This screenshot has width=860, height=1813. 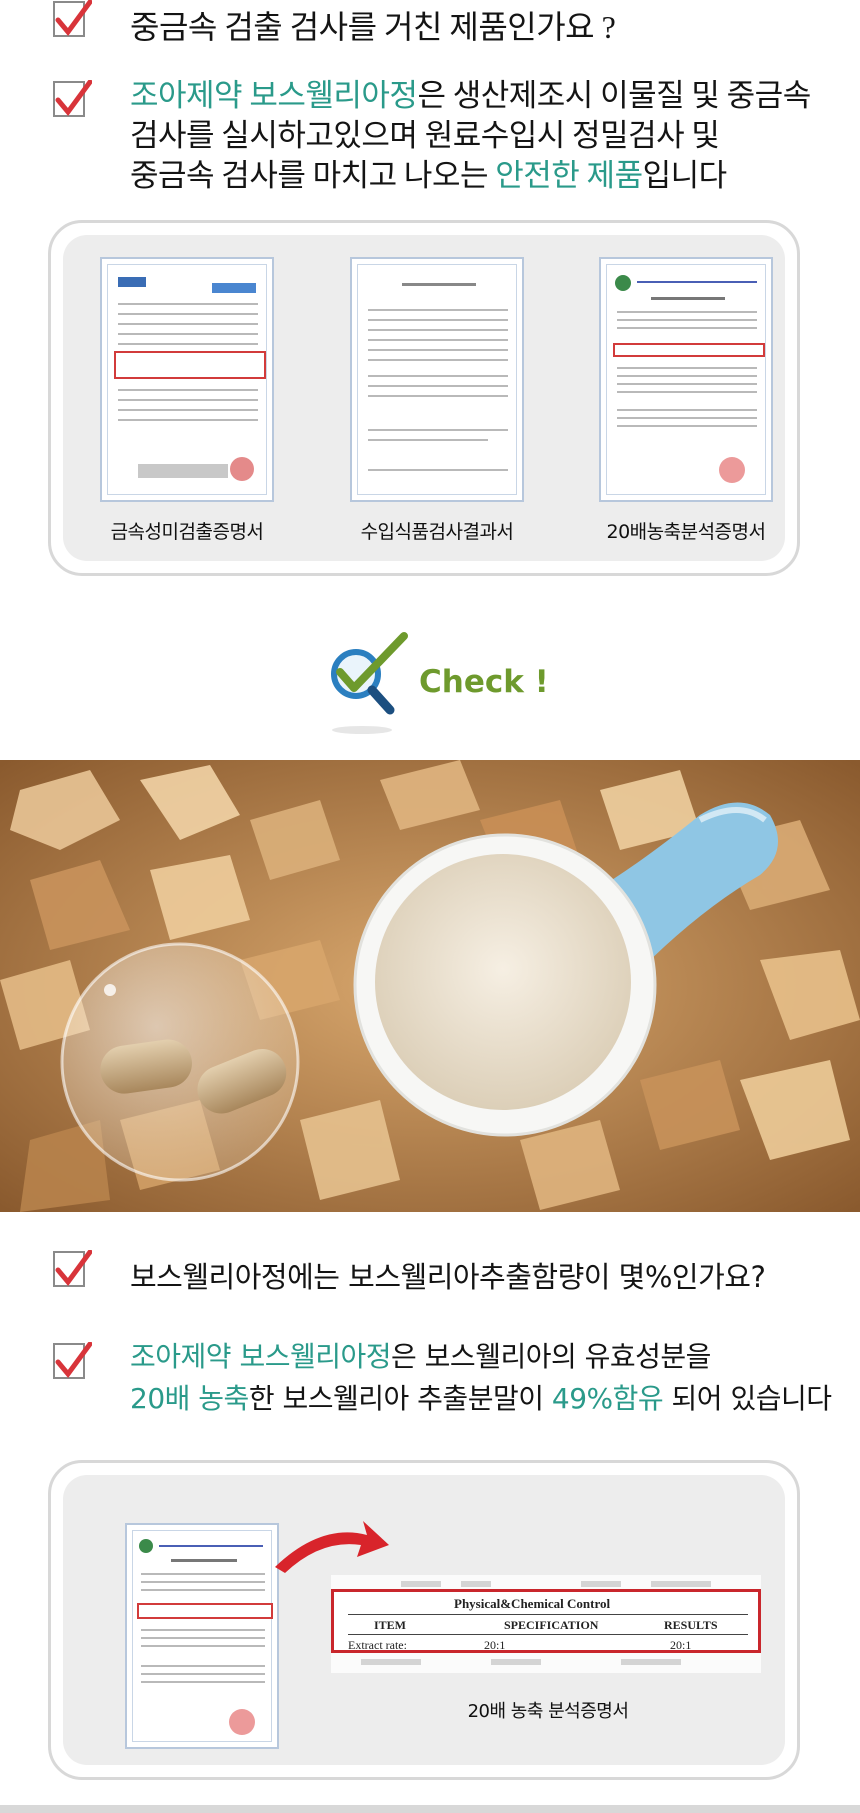 What do you see at coordinates (187, 532) in the screenshot?
I see `certificate-caption: 금속성미검출증명서` at bounding box center [187, 532].